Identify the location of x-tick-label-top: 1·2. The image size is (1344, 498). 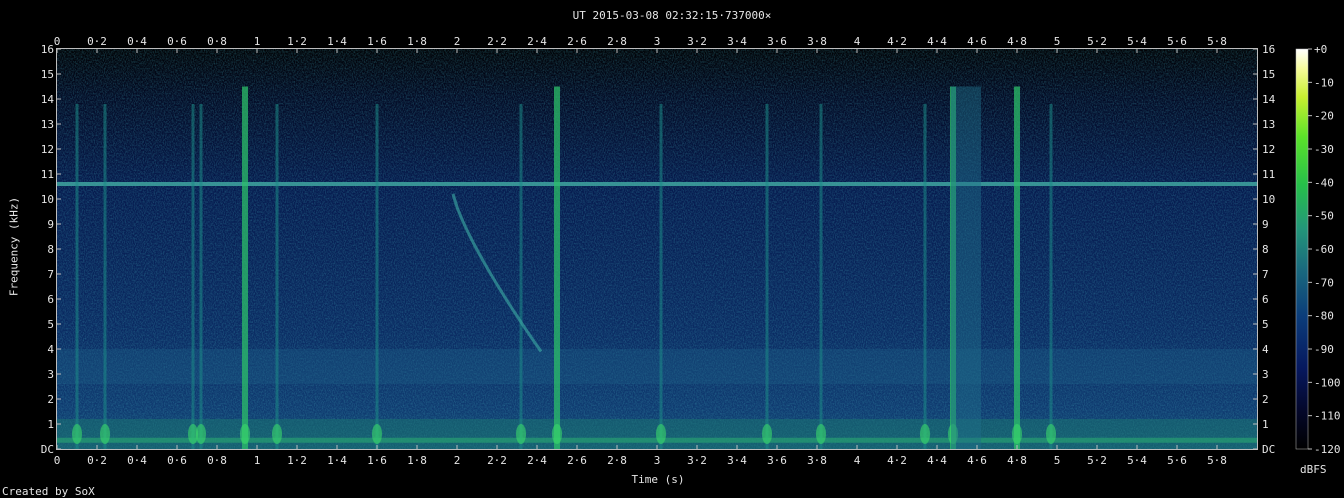
(297, 41).